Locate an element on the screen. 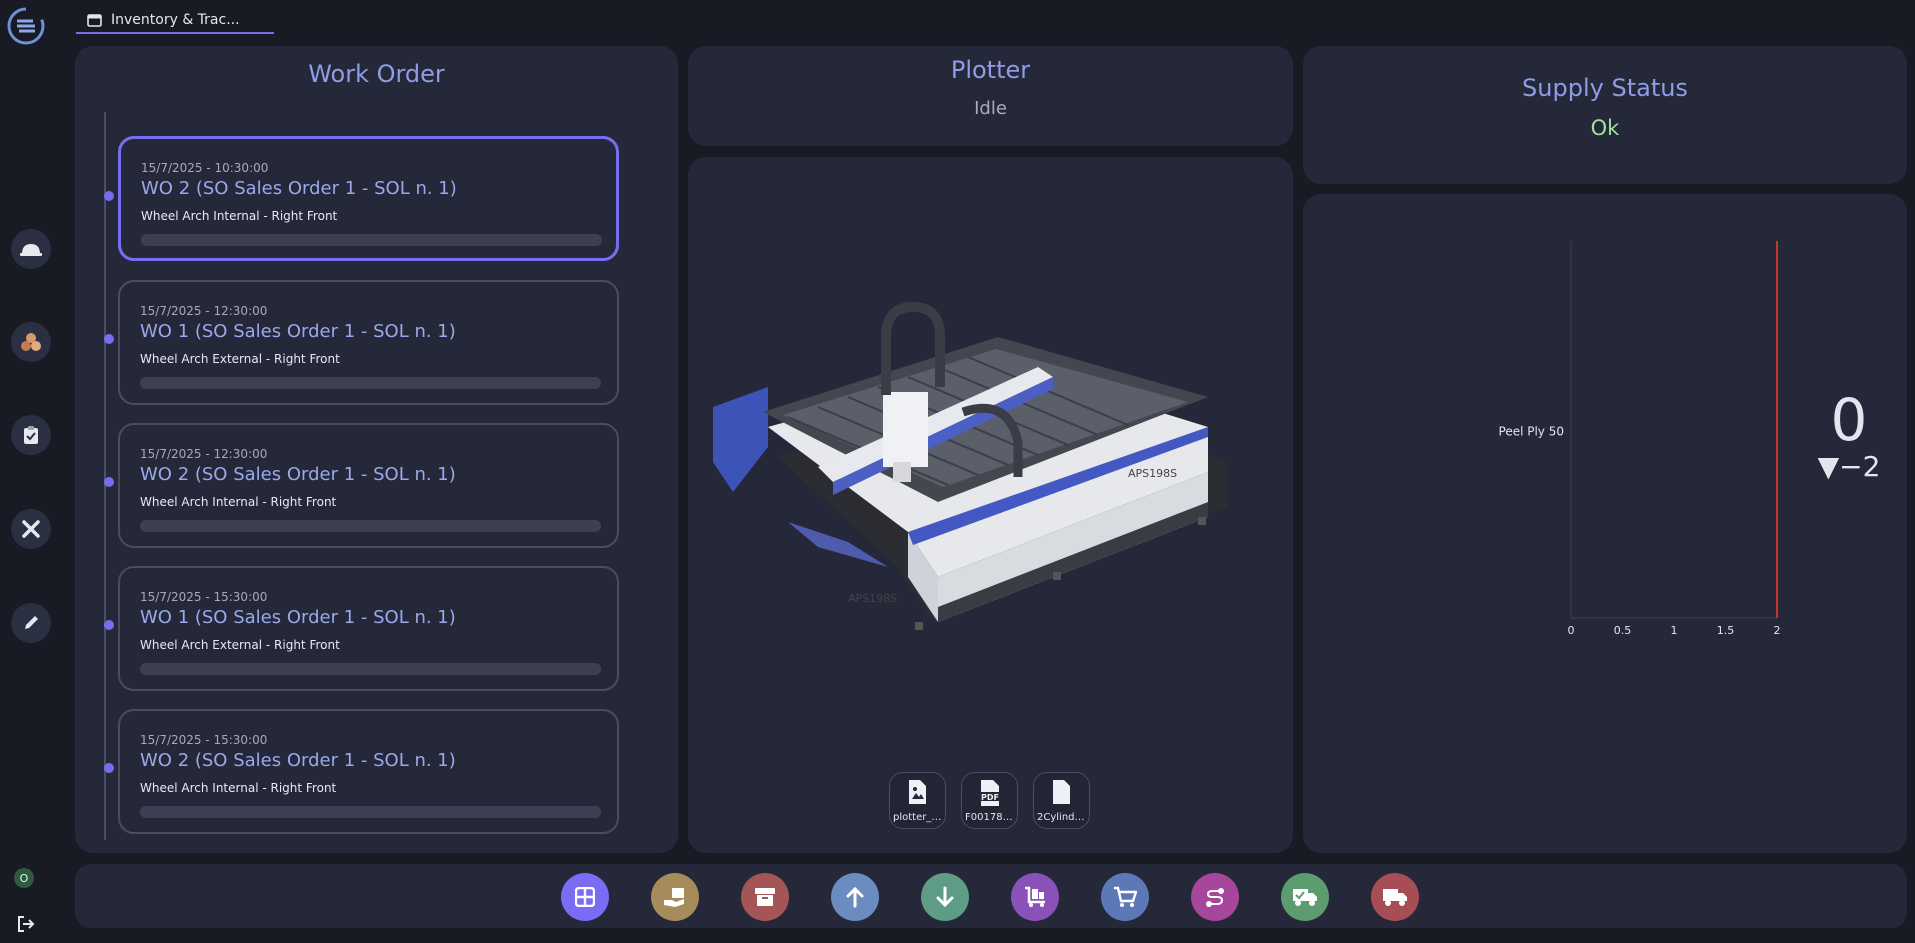 The image size is (1915, 943). truck-check-icon is located at coordinates (1305, 897).